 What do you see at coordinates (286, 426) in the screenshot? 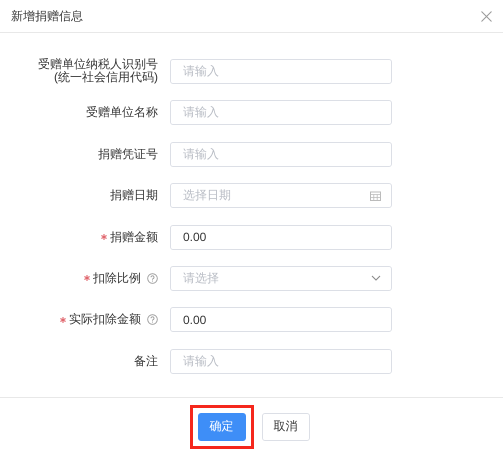
I see `cancel-button: 取消` at bounding box center [286, 426].